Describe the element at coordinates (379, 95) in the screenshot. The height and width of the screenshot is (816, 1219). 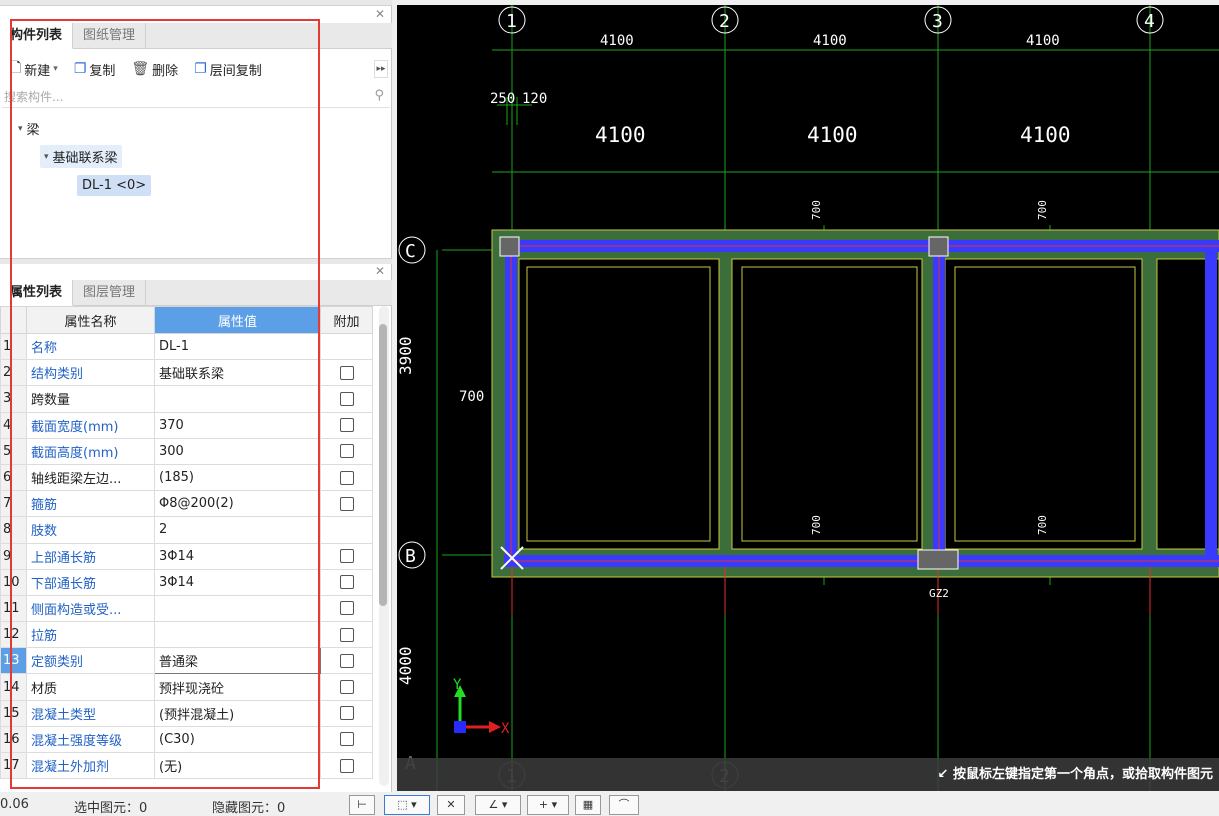
I see `search-icon: ⚲` at that location.